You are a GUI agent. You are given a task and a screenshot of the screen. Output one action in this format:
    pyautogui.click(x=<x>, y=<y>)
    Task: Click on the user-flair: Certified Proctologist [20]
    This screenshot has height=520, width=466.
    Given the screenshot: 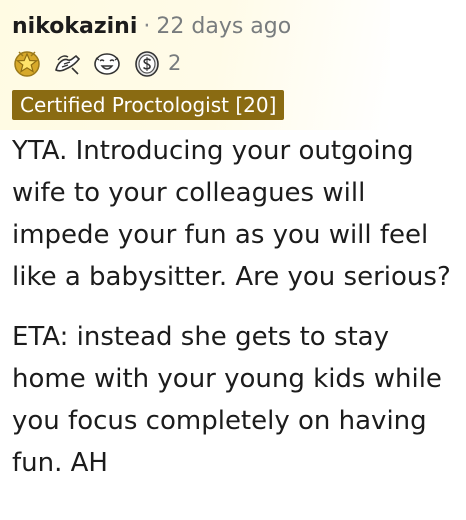 What is the action you would take?
    pyautogui.click(x=148, y=105)
    